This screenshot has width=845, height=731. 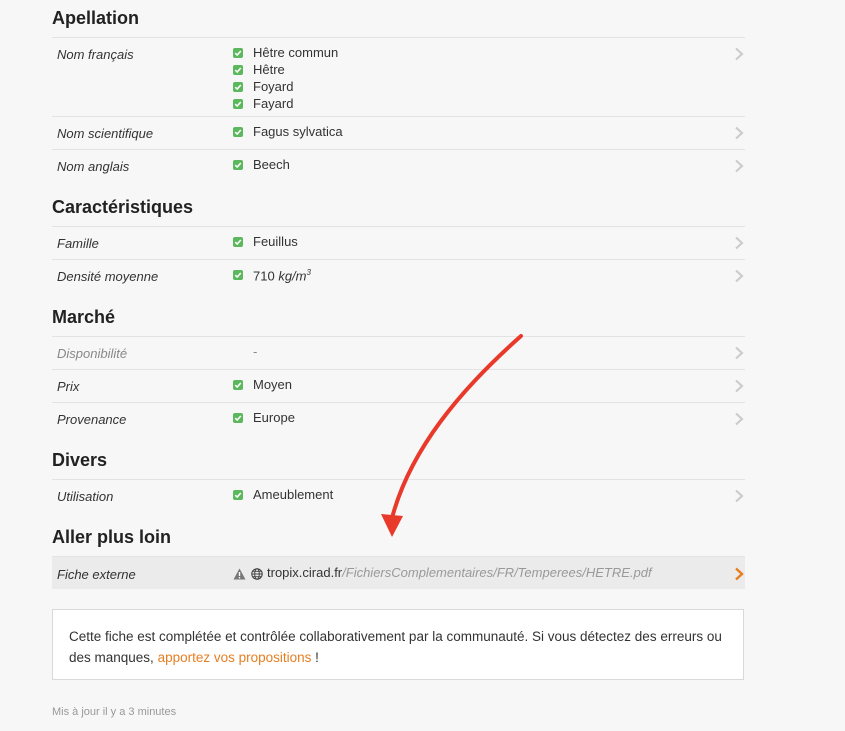 What do you see at coordinates (285, 69) in the screenshot?
I see `value-item: Hêtre` at bounding box center [285, 69].